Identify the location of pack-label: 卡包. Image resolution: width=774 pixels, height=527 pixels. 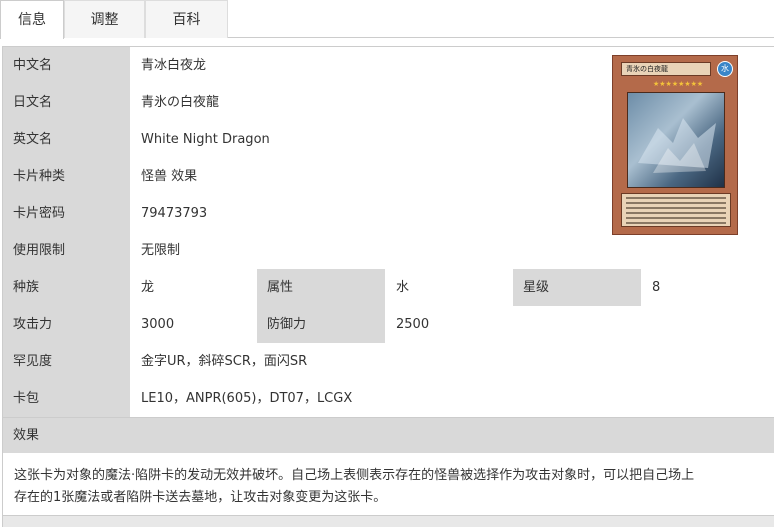
(66, 398).